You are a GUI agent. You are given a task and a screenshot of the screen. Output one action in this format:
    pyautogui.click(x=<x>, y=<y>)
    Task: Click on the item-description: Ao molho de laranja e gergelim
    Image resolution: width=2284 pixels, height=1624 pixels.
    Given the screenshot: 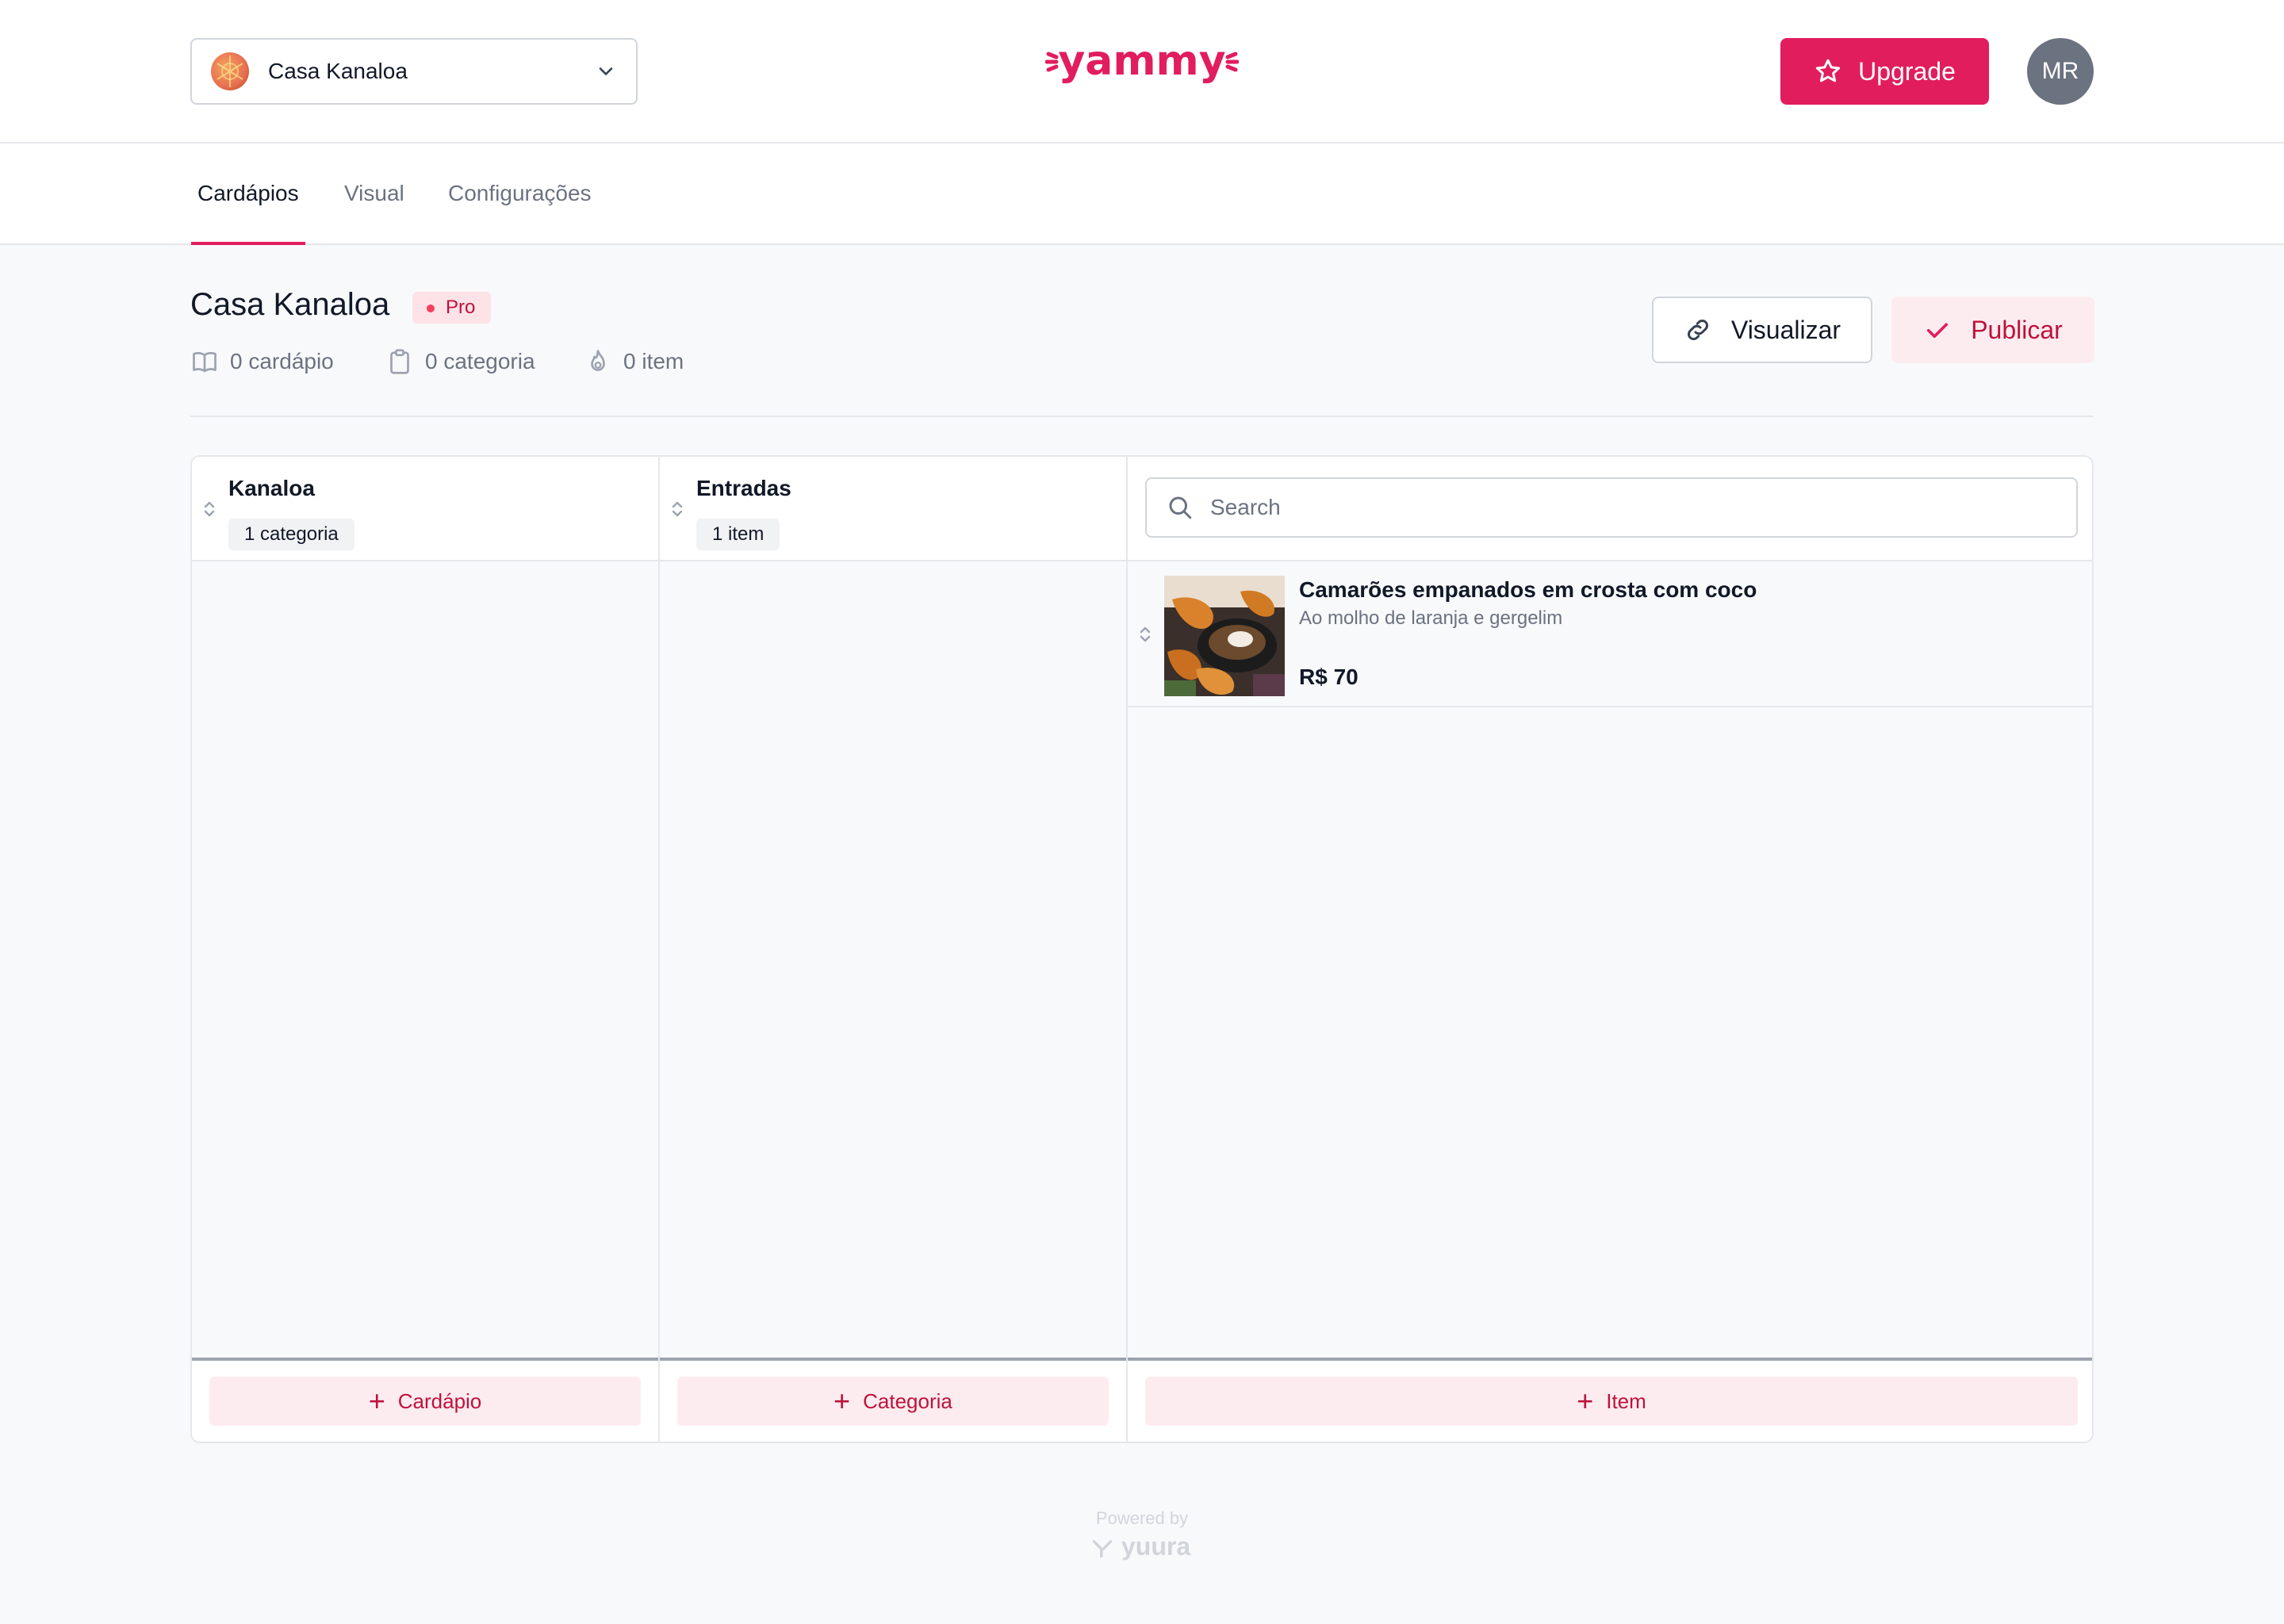 What is the action you would take?
    pyautogui.click(x=1431, y=618)
    